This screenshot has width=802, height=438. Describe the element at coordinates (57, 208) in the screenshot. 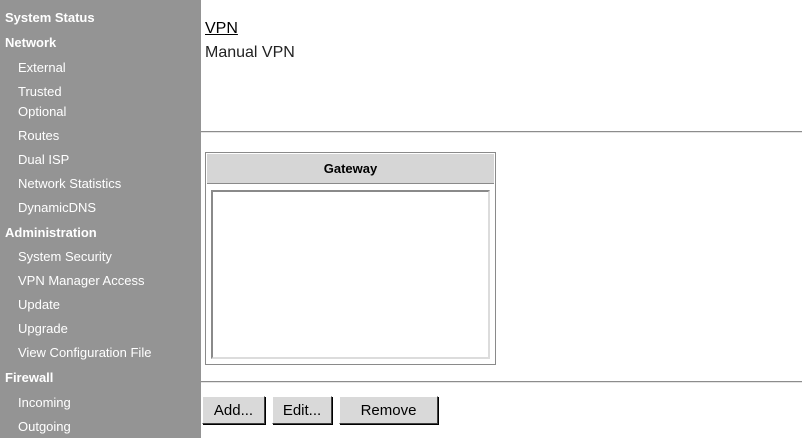

I see `nav-item-dynamicdns: DynamicDNS` at that location.